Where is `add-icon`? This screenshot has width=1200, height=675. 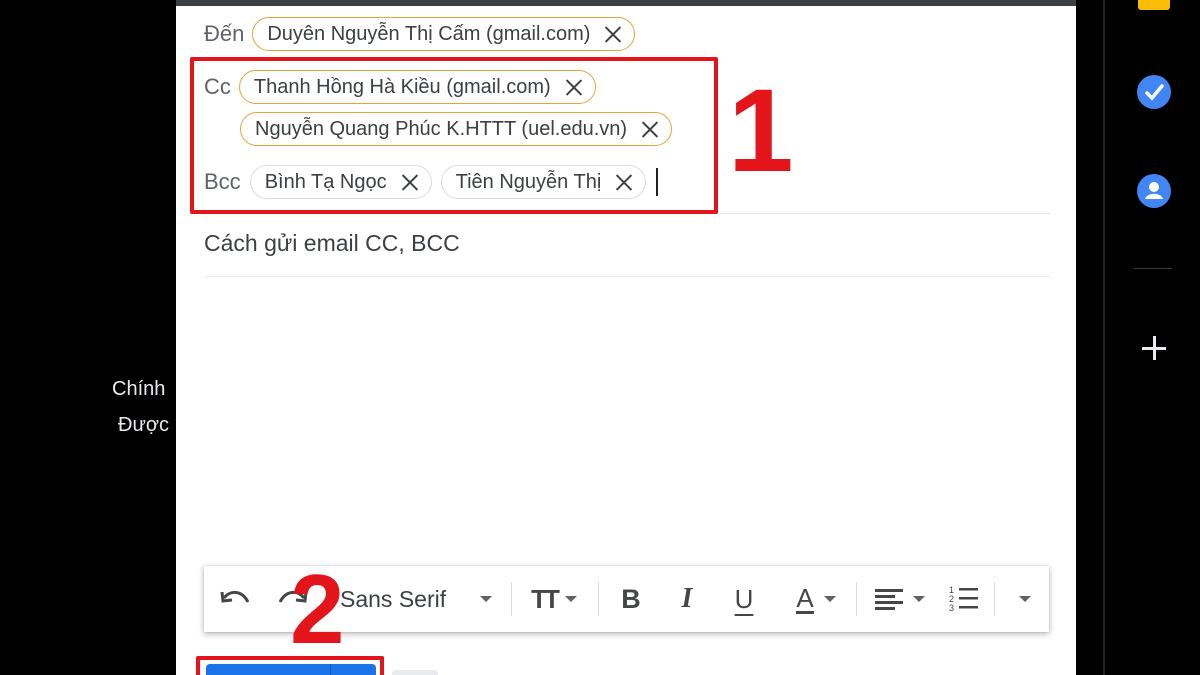
add-icon is located at coordinates (1154, 348).